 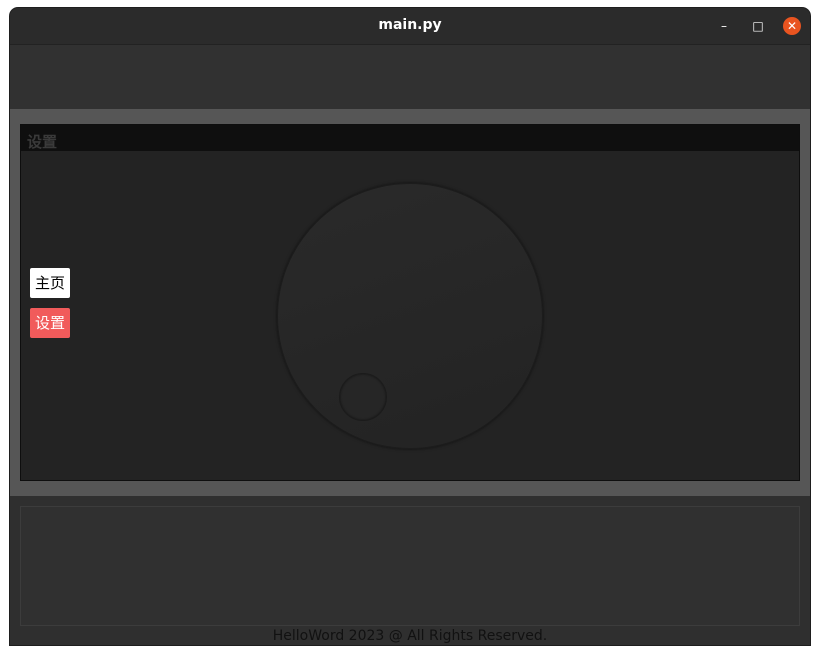 What do you see at coordinates (50, 283) in the screenshot?
I see `nav-home-button: 主页` at bounding box center [50, 283].